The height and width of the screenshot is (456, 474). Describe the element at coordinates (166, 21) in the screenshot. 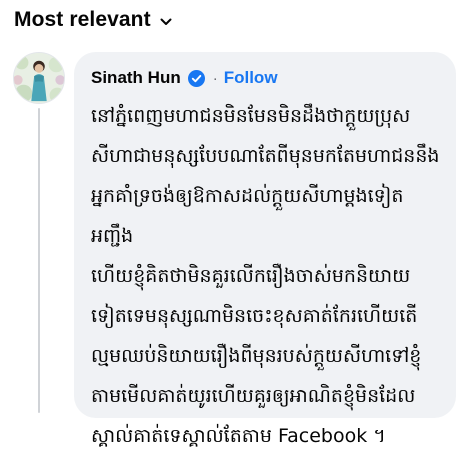

I see `chevron-down-icon` at that location.